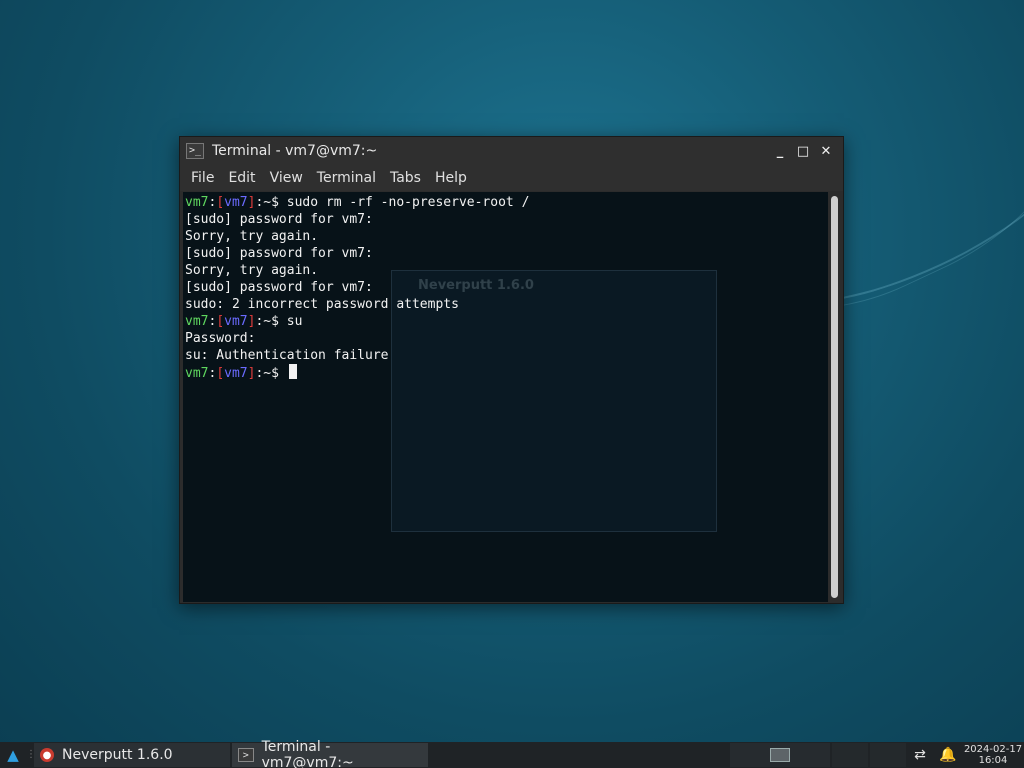 The image size is (1024, 768). What do you see at coordinates (117, 755) in the screenshot?
I see `task-label: Neverputt 1.6.0` at bounding box center [117, 755].